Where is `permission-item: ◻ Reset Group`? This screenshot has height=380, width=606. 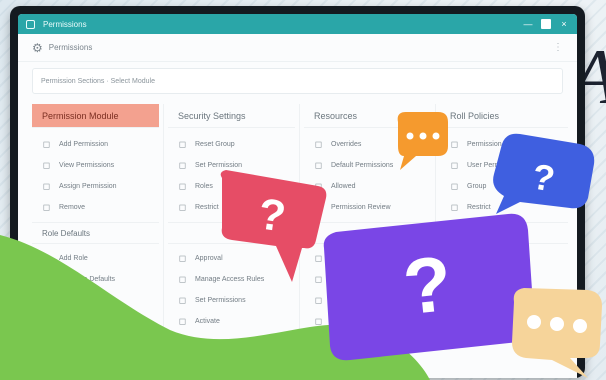 permission-item: ◻ Reset Group is located at coordinates (231, 144).